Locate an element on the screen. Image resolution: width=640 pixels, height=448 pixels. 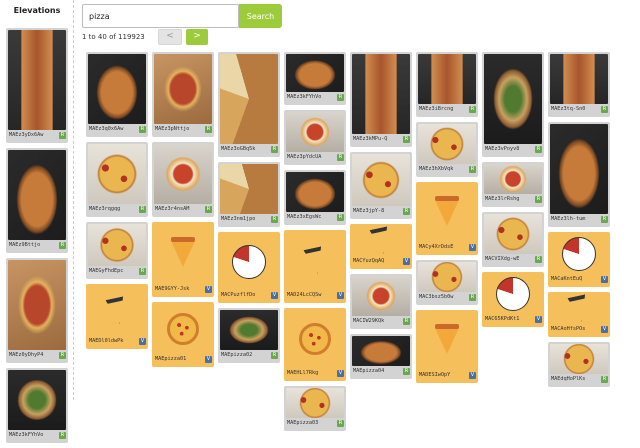
search-input is located at coordinates (160, 16).